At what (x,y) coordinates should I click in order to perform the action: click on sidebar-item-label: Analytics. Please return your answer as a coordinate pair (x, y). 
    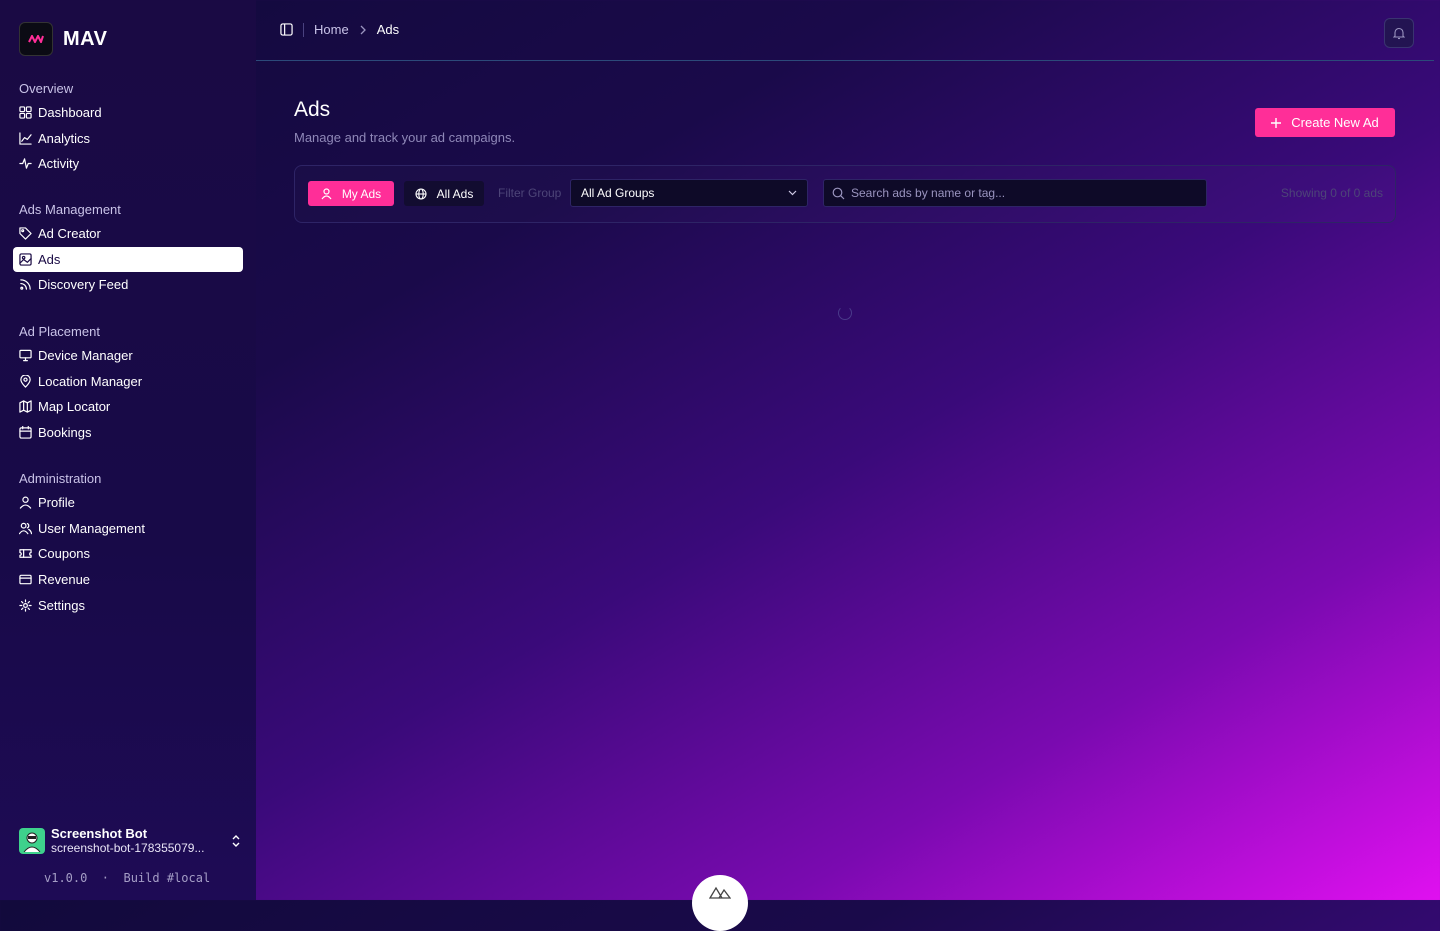
    Looking at the image, I should click on (64, 138).